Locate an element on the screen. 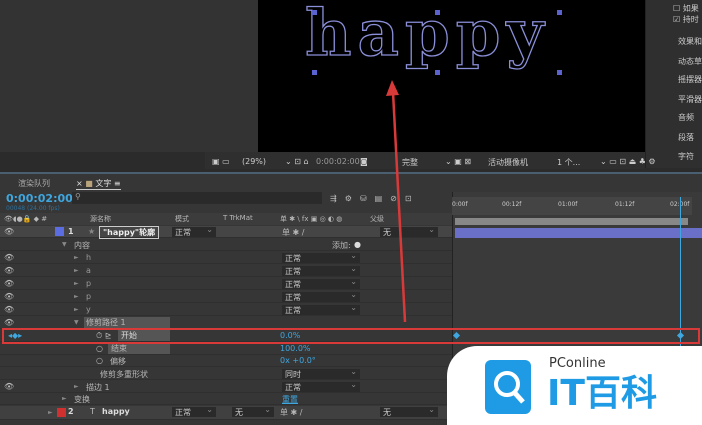 This screenshot has height=425, width=702. logo-mark is located at coordinates (508, 387).